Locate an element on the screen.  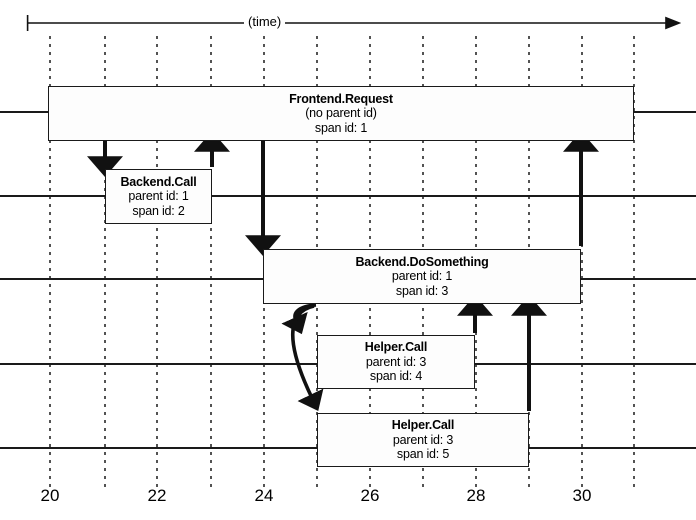
time-axis is located at coordinates (354, 23).